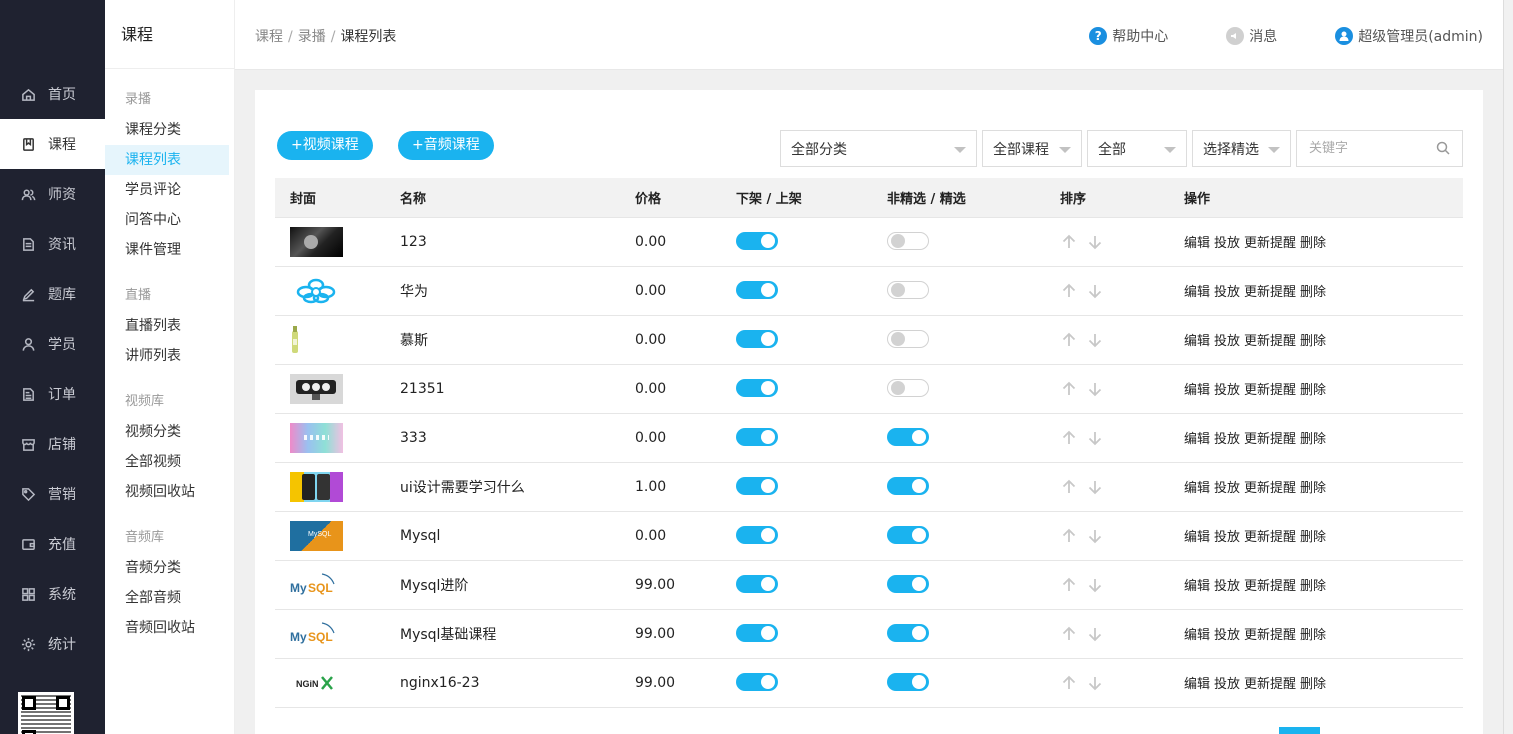 This screenshot has width=1513, height=734. What do you see at coordinates (1362, 148) in the screenshot?
I see `keyword-search-input` at bounding box center [1362, 148].